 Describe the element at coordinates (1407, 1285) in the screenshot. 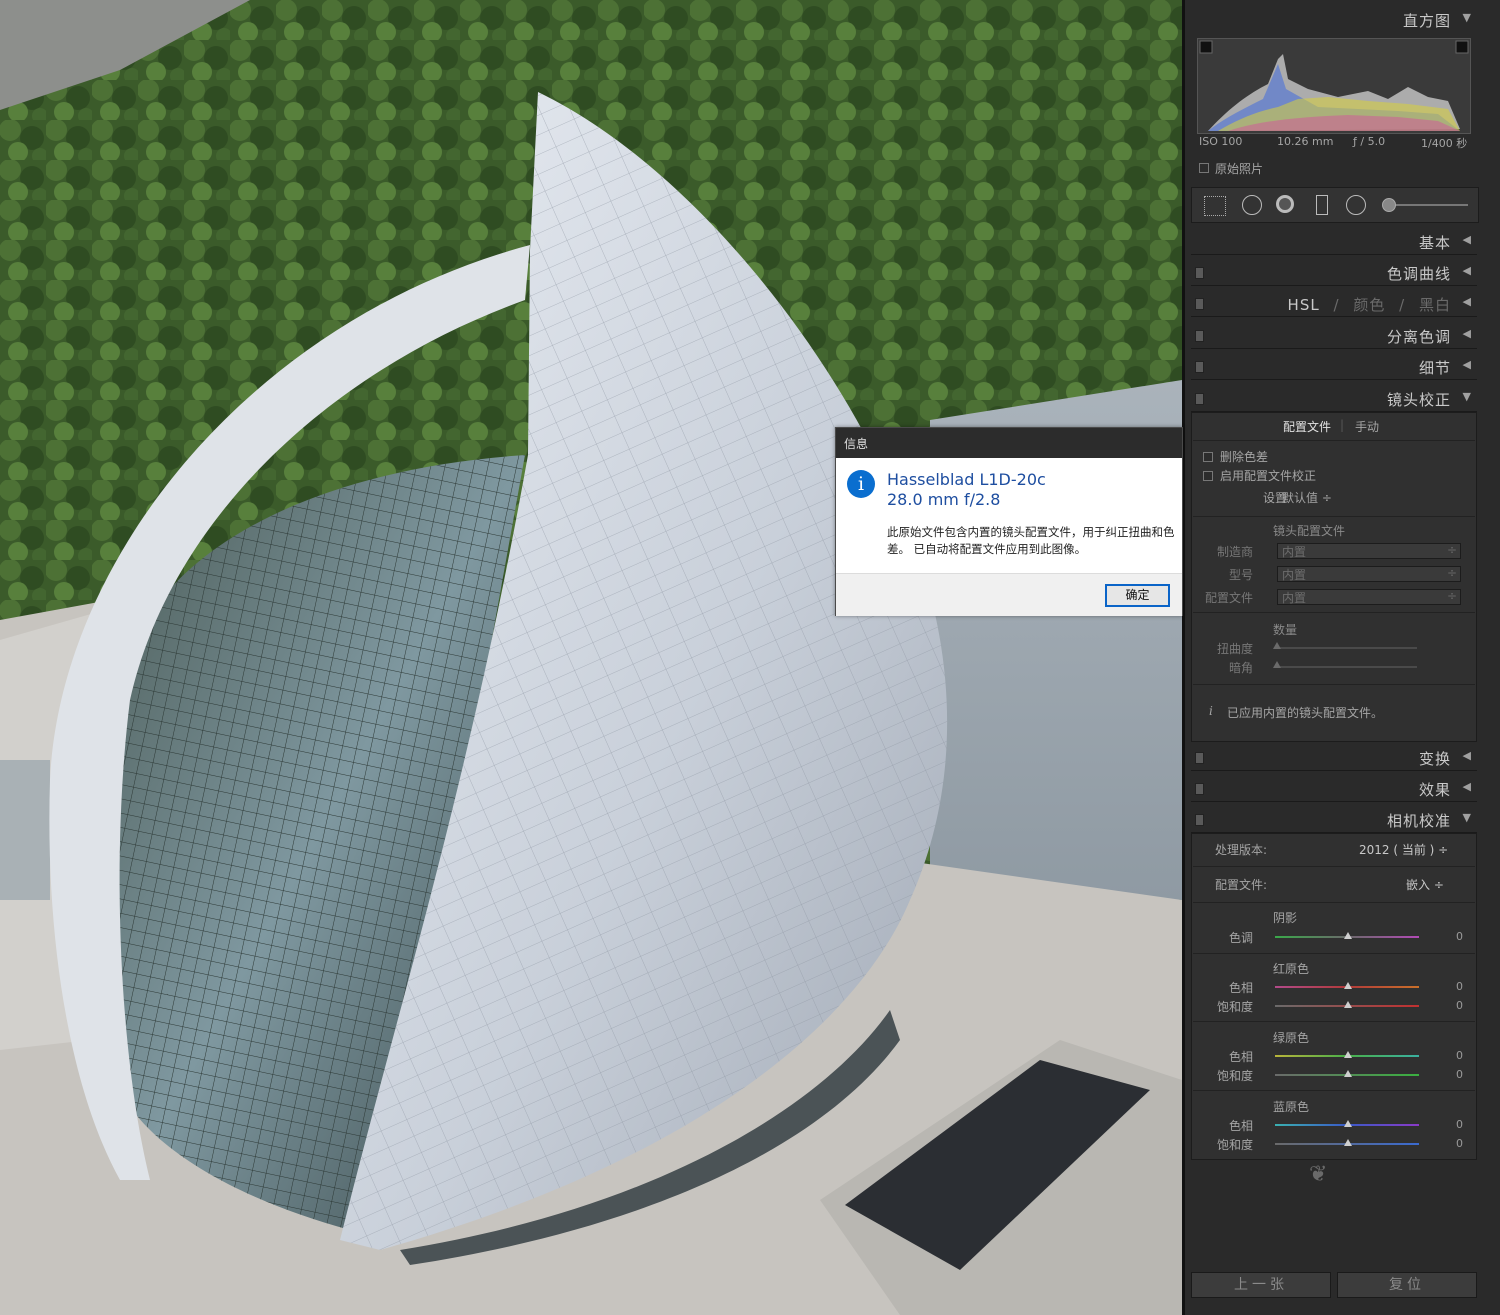

I see `reset-button: 复位` at that location.